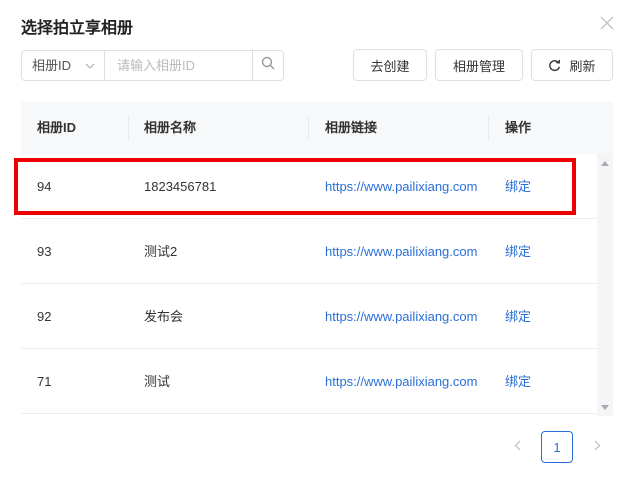 Image resolution: width=632 pixels, height=497 pixels. I want to click on search-input, so click(178, 65).